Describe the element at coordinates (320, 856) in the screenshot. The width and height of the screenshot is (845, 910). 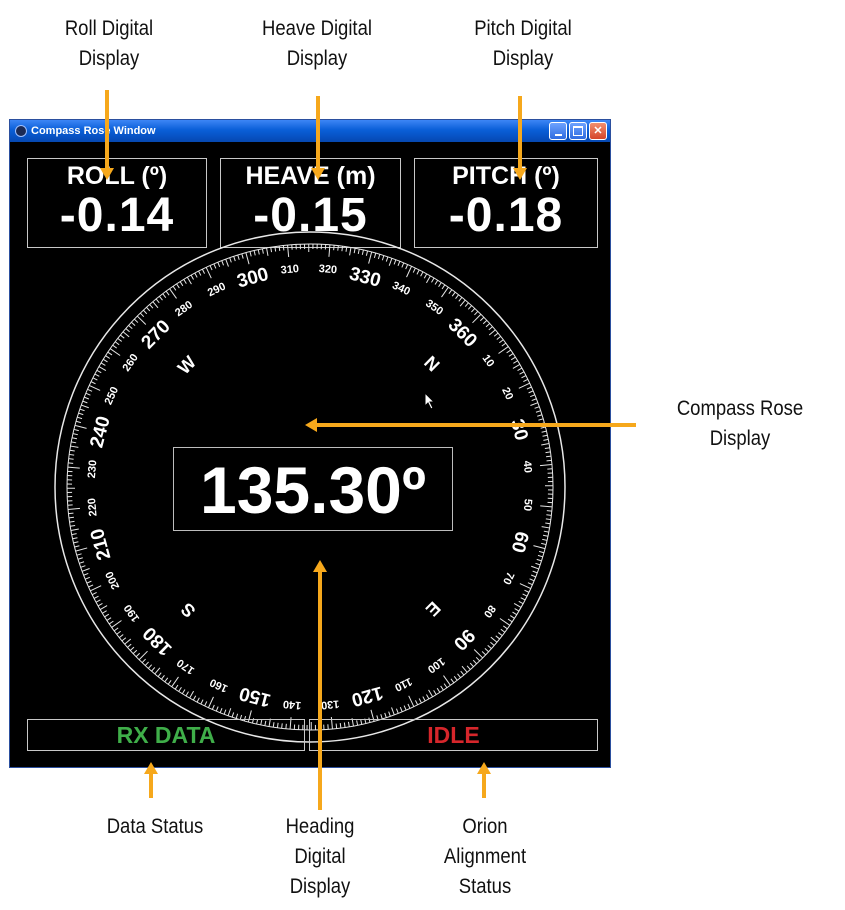
I see `callout-heading: Heading Digital Display` at that location.